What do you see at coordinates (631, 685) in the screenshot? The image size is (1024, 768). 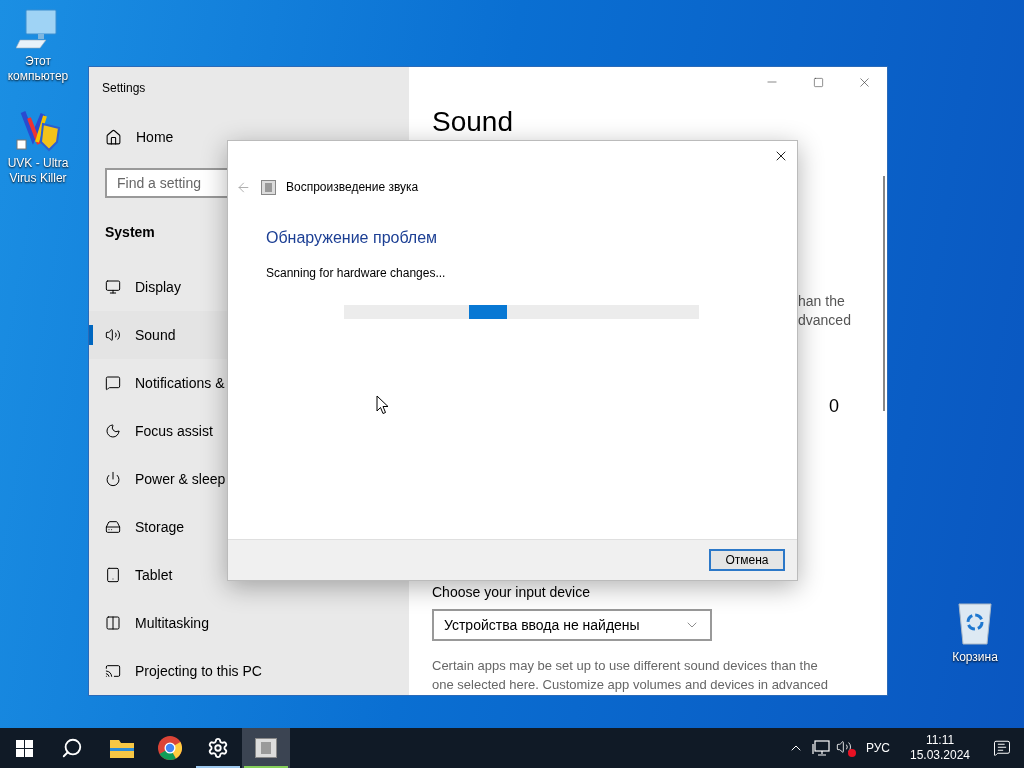 I see `note-text: one selected here. Customize app volumes and devices in advanced` at bounding box center [631, 685].